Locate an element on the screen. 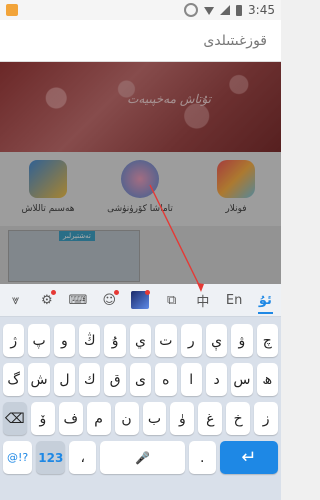  key: ھ is located at coordinates (267, 379).